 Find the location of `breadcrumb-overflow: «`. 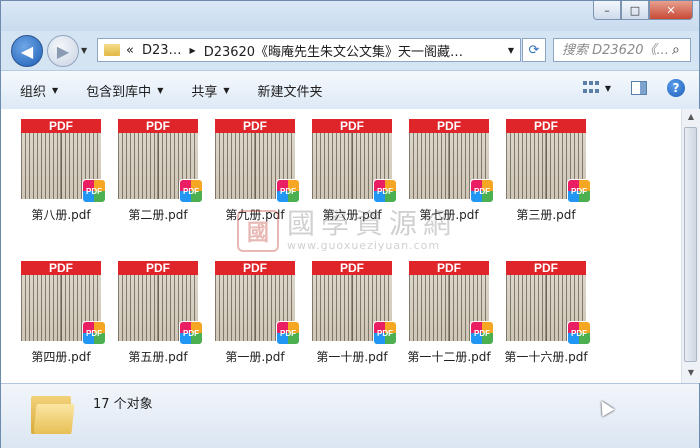

breadcrumb-overflow: « is located at coordinates (130, 50).